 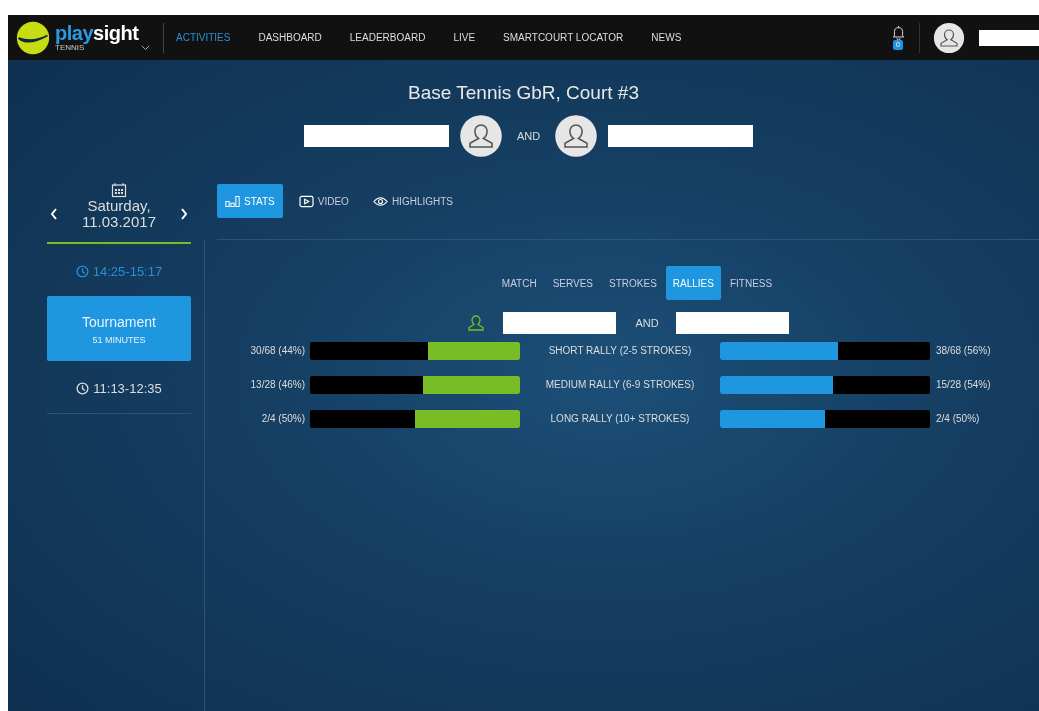 I want to click on category-tab: STROKES, so click(x=633, y=283).